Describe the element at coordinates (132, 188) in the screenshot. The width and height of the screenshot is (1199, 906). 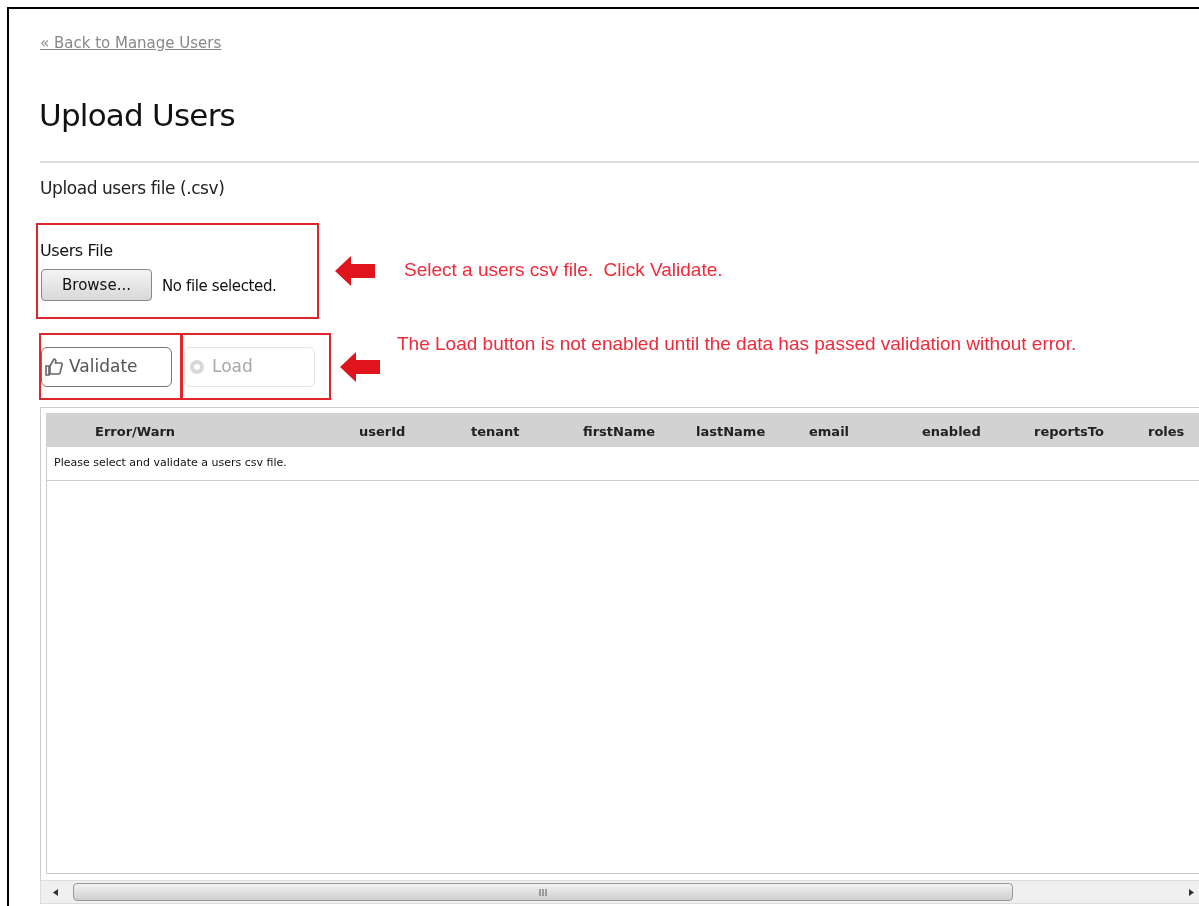
I see `section-title: Upload users file (.csv)` at that location.